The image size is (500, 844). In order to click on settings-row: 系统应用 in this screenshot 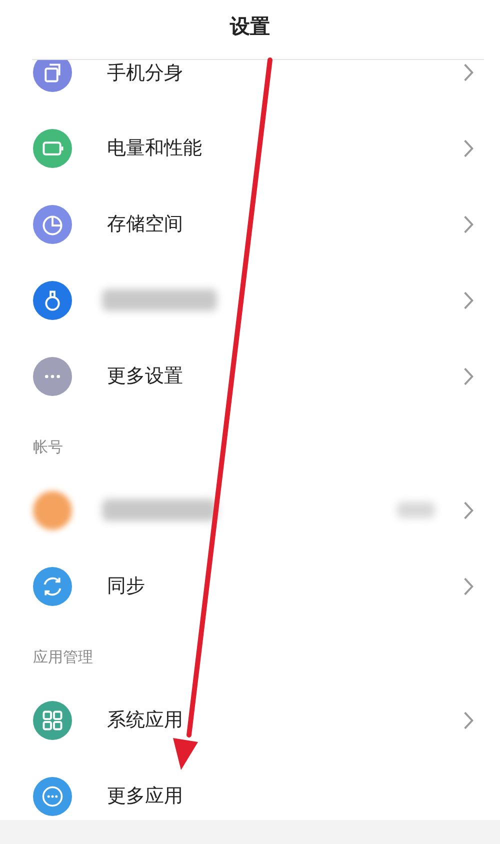, I will do `click(250, 720)`.